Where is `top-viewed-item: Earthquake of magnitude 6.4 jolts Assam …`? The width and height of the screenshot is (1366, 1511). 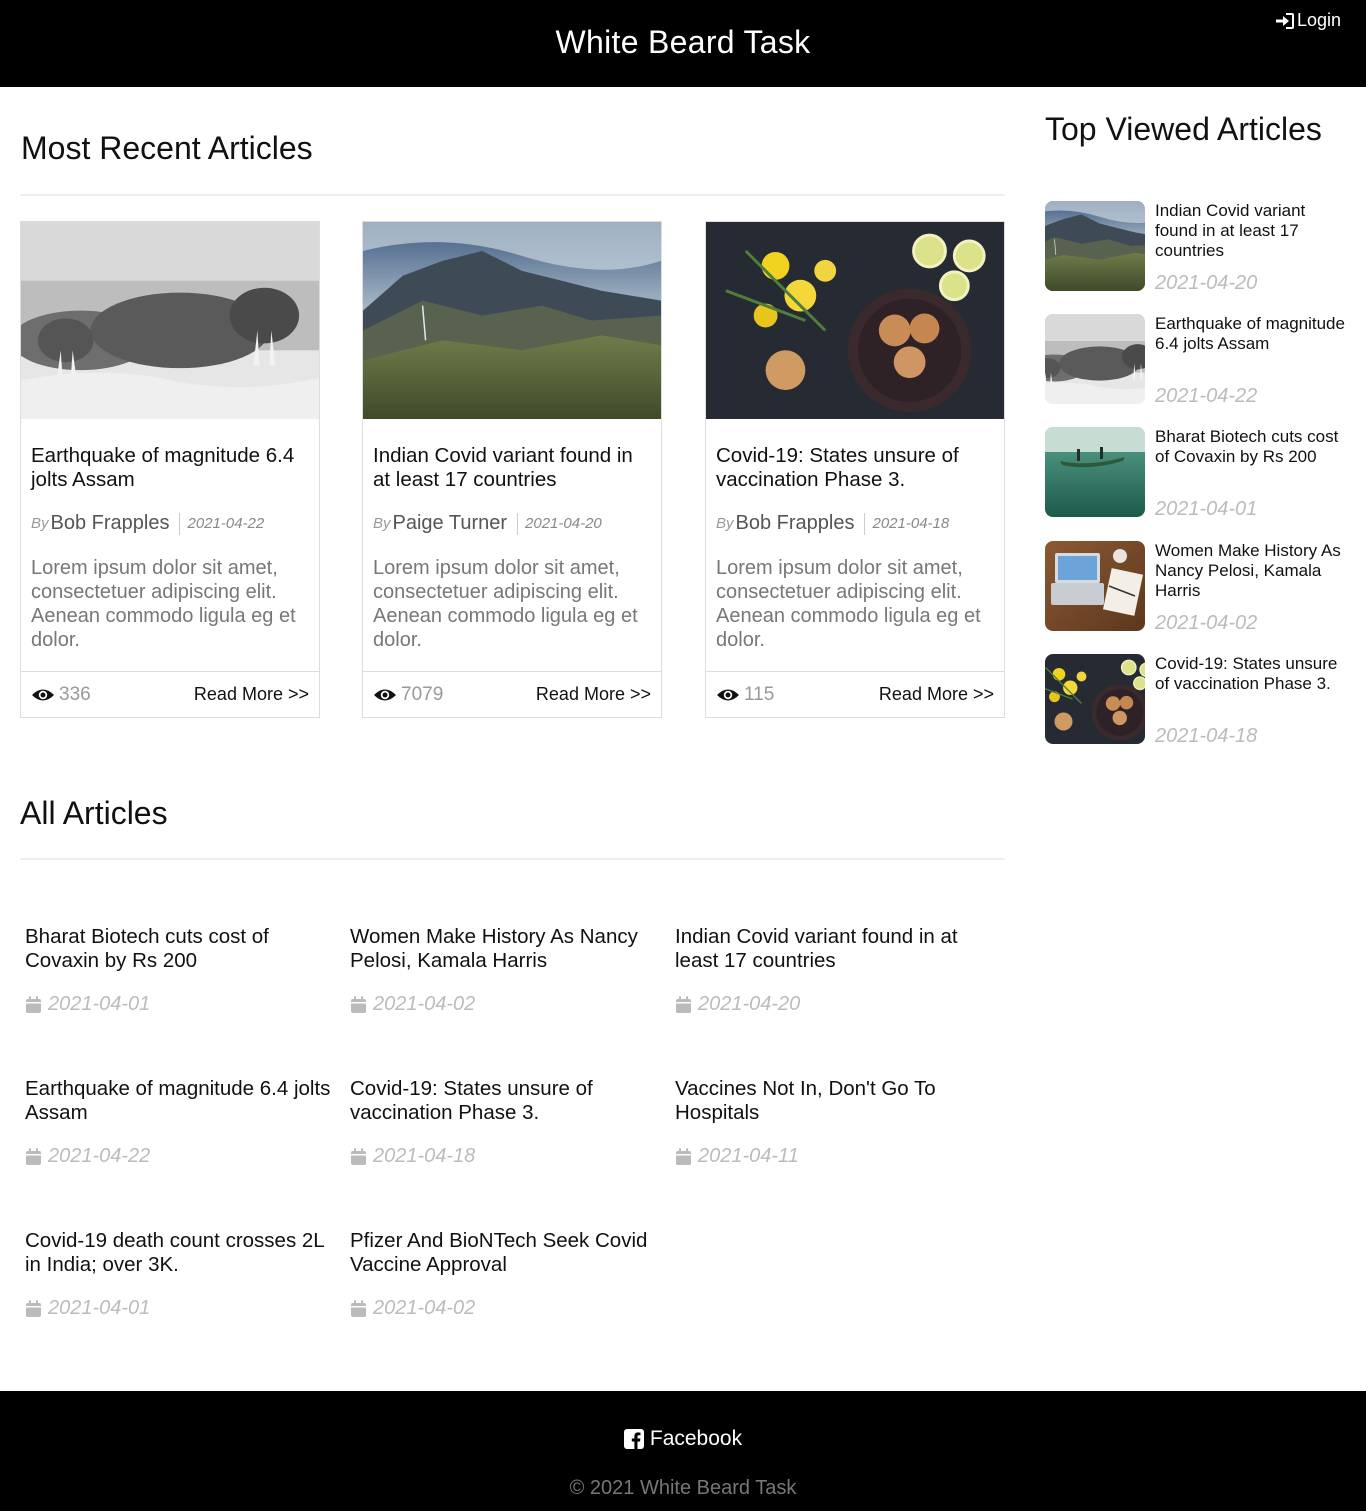
top-viewed-item: Earthquake of magnitude 6.4 jolts Assam … is located at coordinates (1200, 361).